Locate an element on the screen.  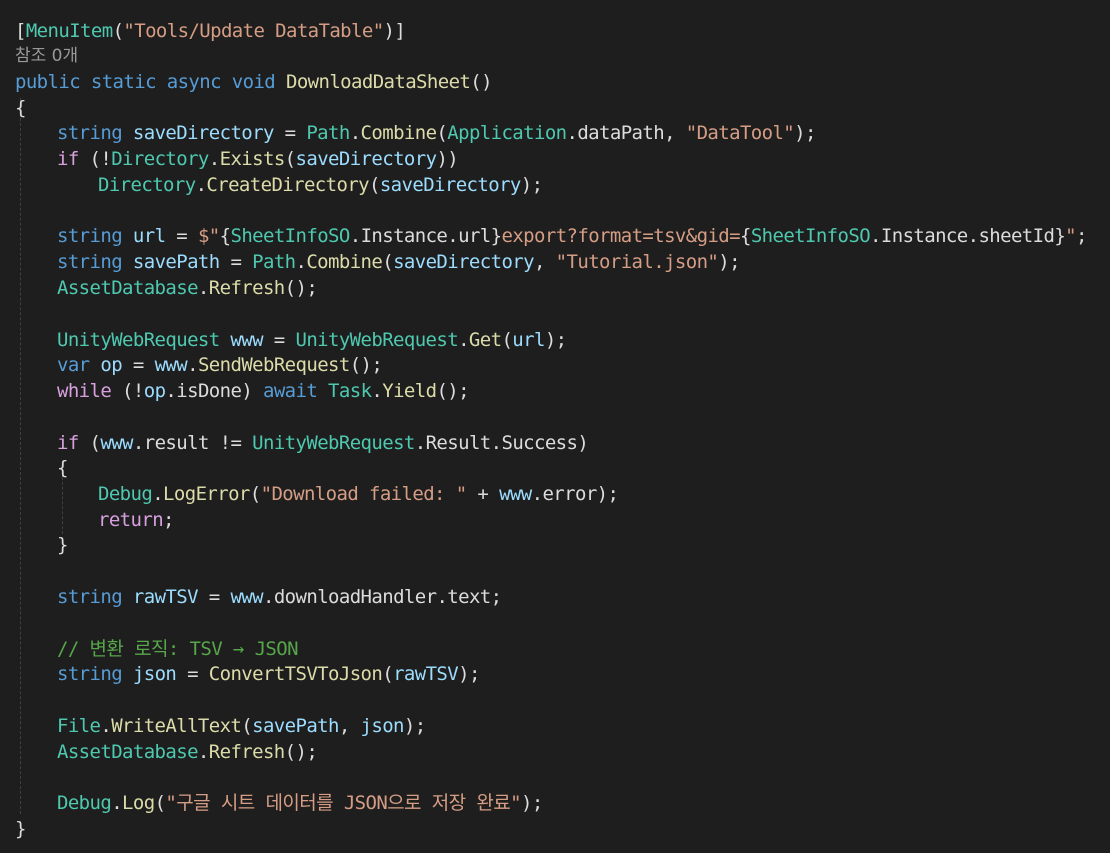
code-line-brace-close: } is located at coordinates (20, 829).